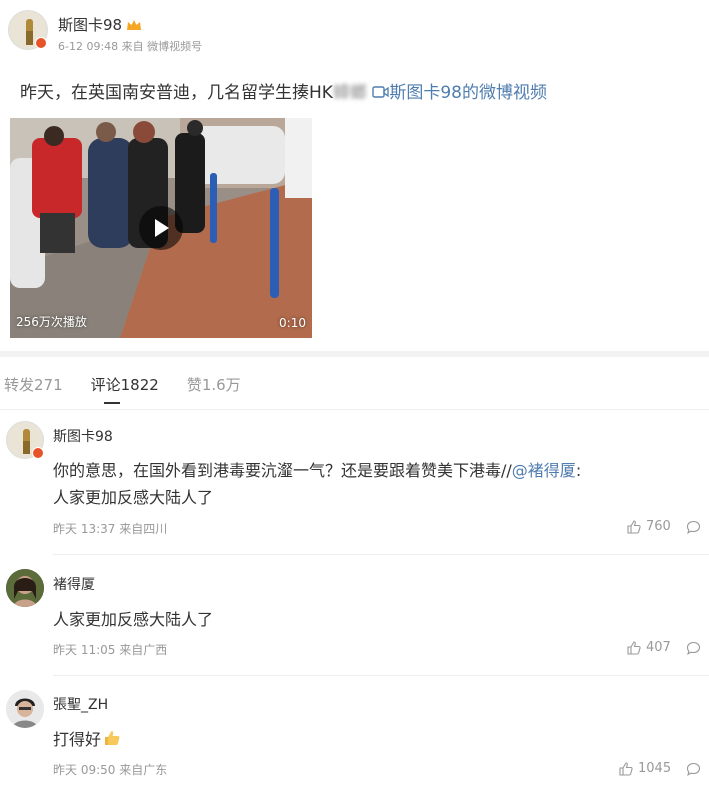 The image size is (709, 800). What do you see at coordinates (80, 704) in the screenshot?
I see `comment-username: 張聖_ZH` at bounding box center [80, 704].